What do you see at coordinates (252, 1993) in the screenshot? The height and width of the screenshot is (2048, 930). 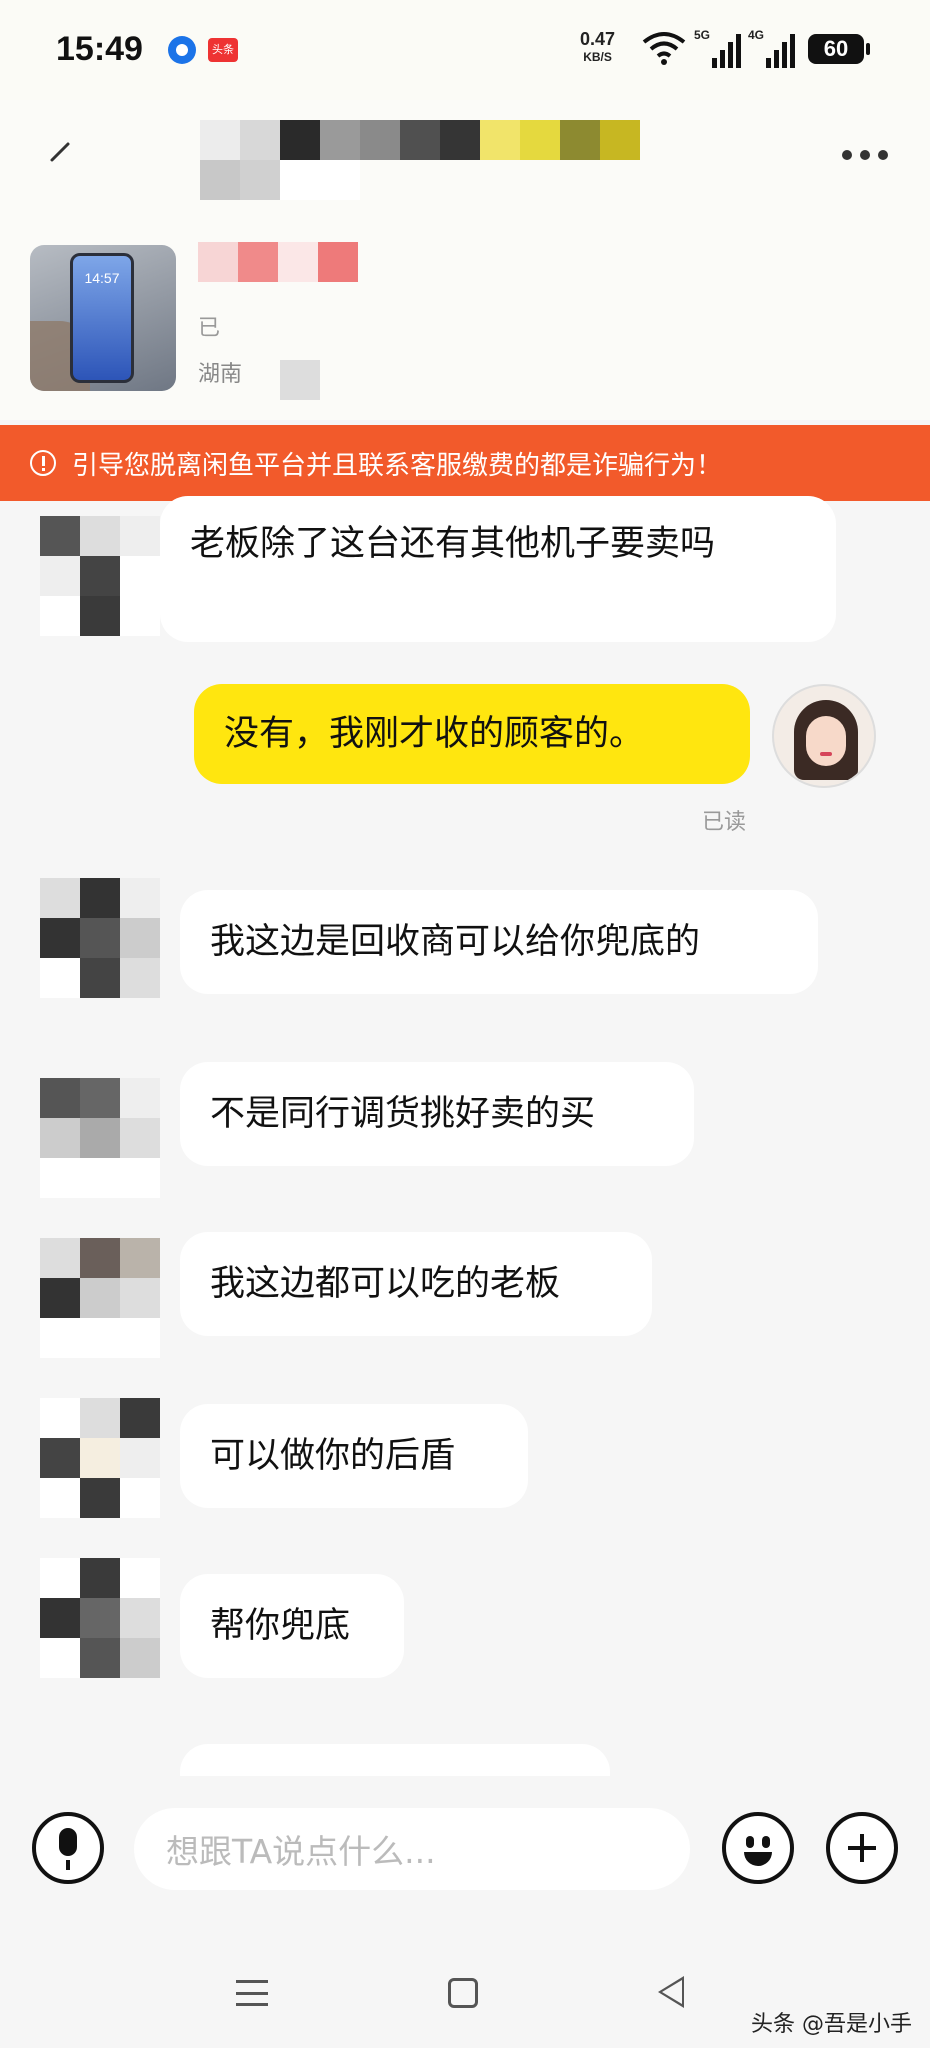 I see `menu-icon` at bounding box center [252, 1993].